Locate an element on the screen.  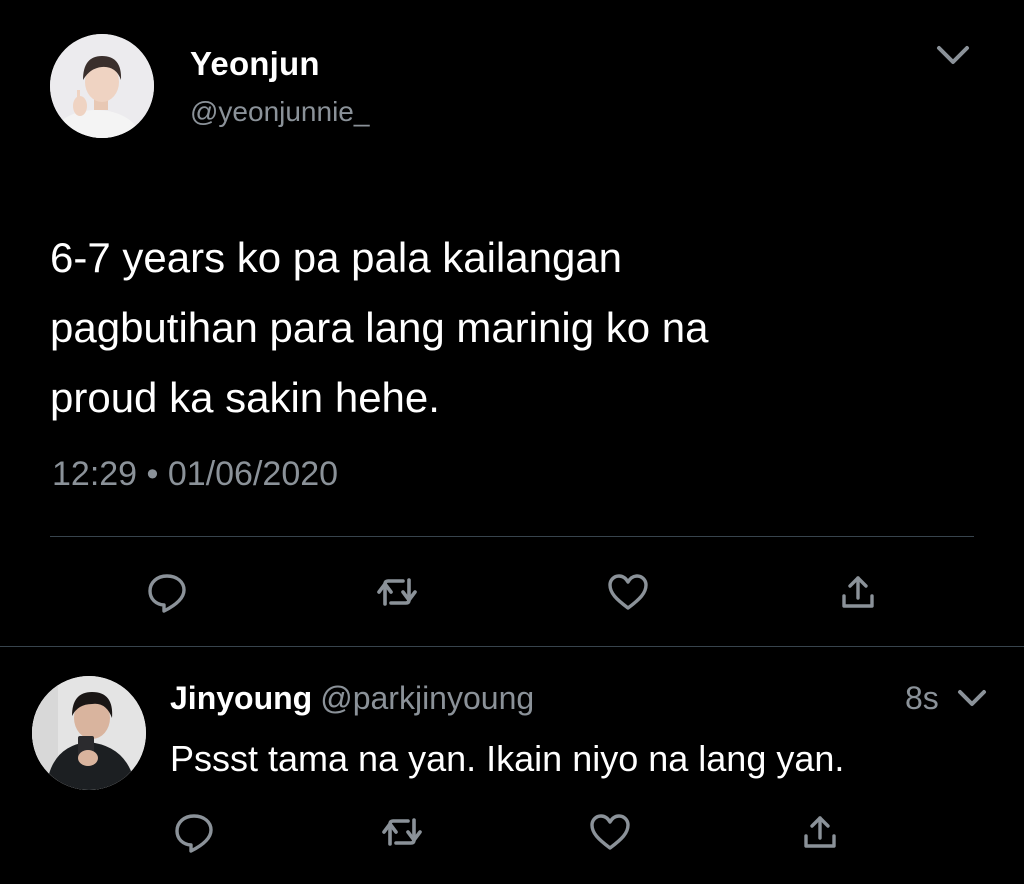
tweet-timestamp: 12:29 • 01/06/2020 is located at coordinates (195, 474).